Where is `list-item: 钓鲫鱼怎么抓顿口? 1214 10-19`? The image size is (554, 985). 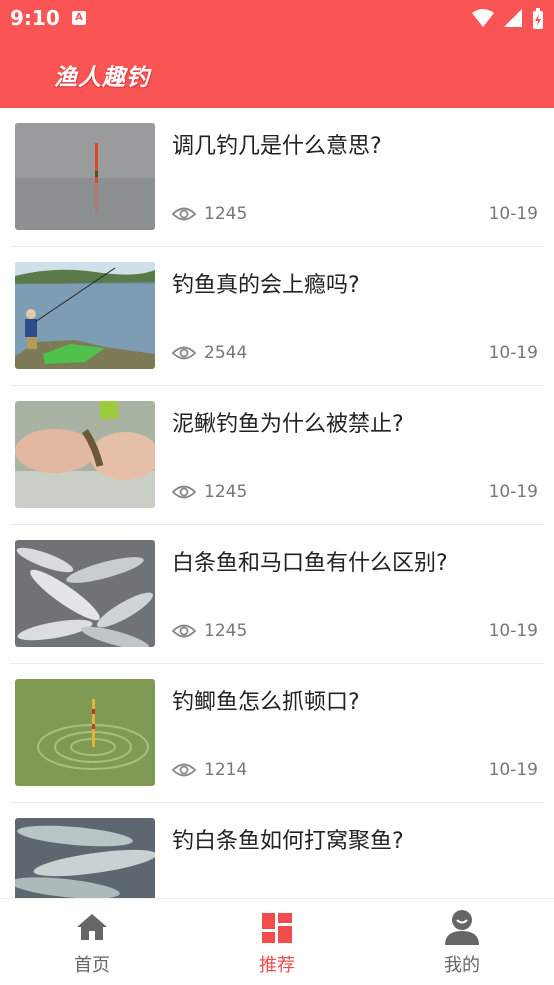 list-item: 钓鲫鱼怎么抓顿口? 1214 10-19 is located at coordinates (277, 733).